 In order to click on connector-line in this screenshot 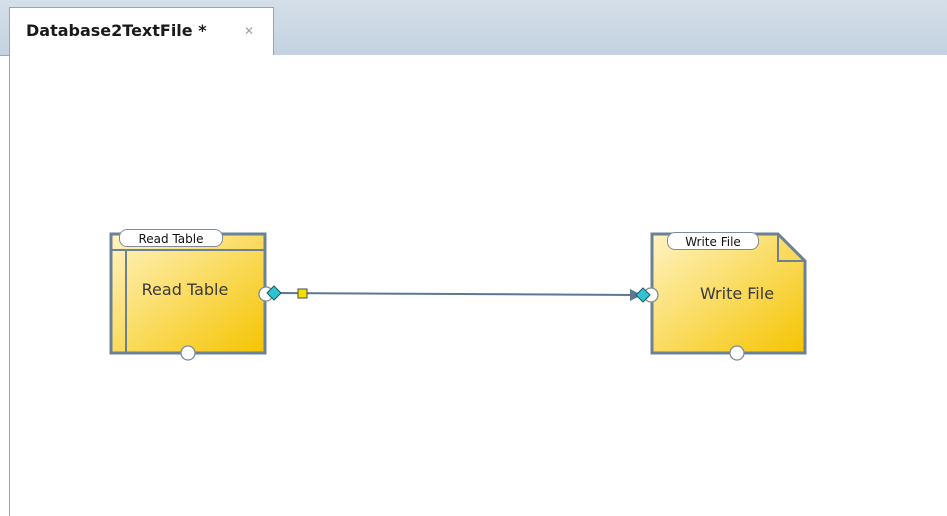, I will do `click(455, 294)`.